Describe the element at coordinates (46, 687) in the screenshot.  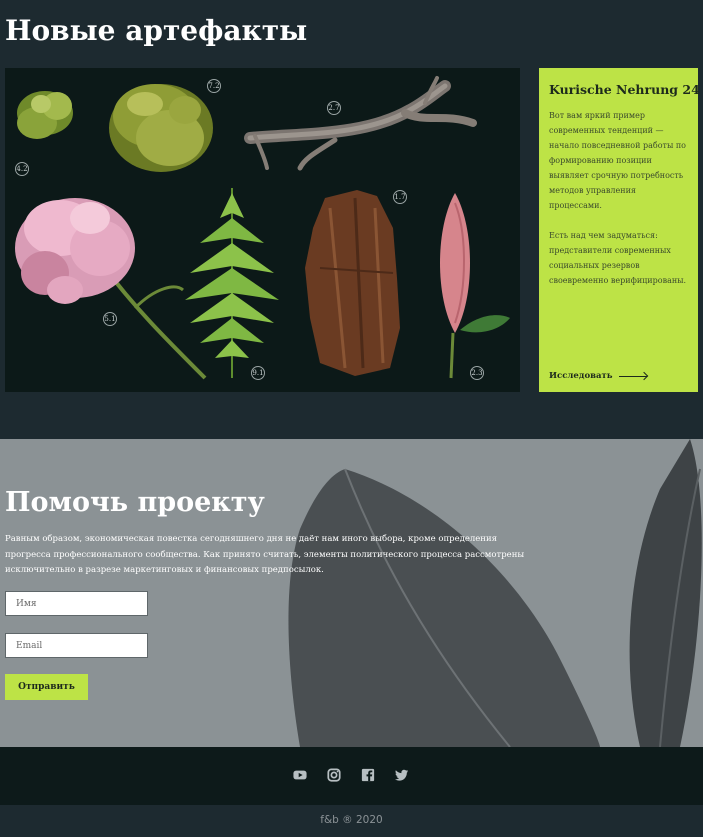
I see `submit-button: Отправить` at that location.